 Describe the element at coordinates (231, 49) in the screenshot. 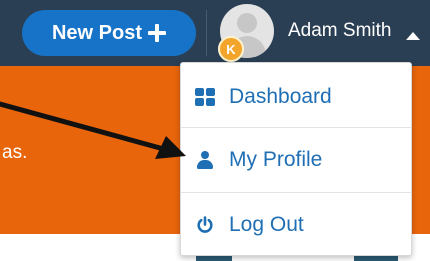

I see `avatar-badge-icon: K` at that location.